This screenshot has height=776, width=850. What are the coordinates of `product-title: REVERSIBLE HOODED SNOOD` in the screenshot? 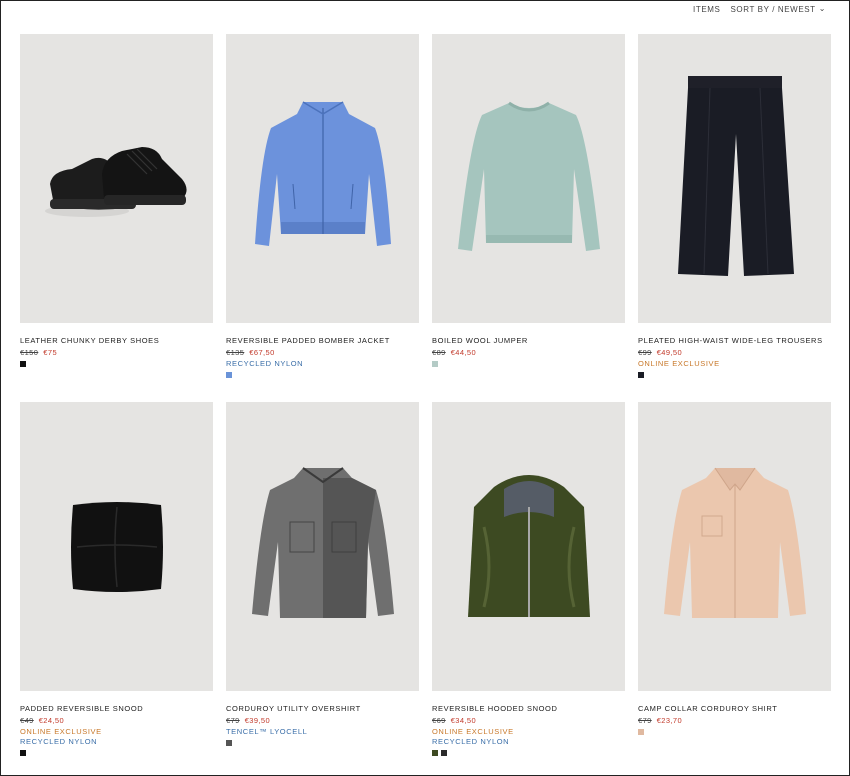 It's located at (528, 708).